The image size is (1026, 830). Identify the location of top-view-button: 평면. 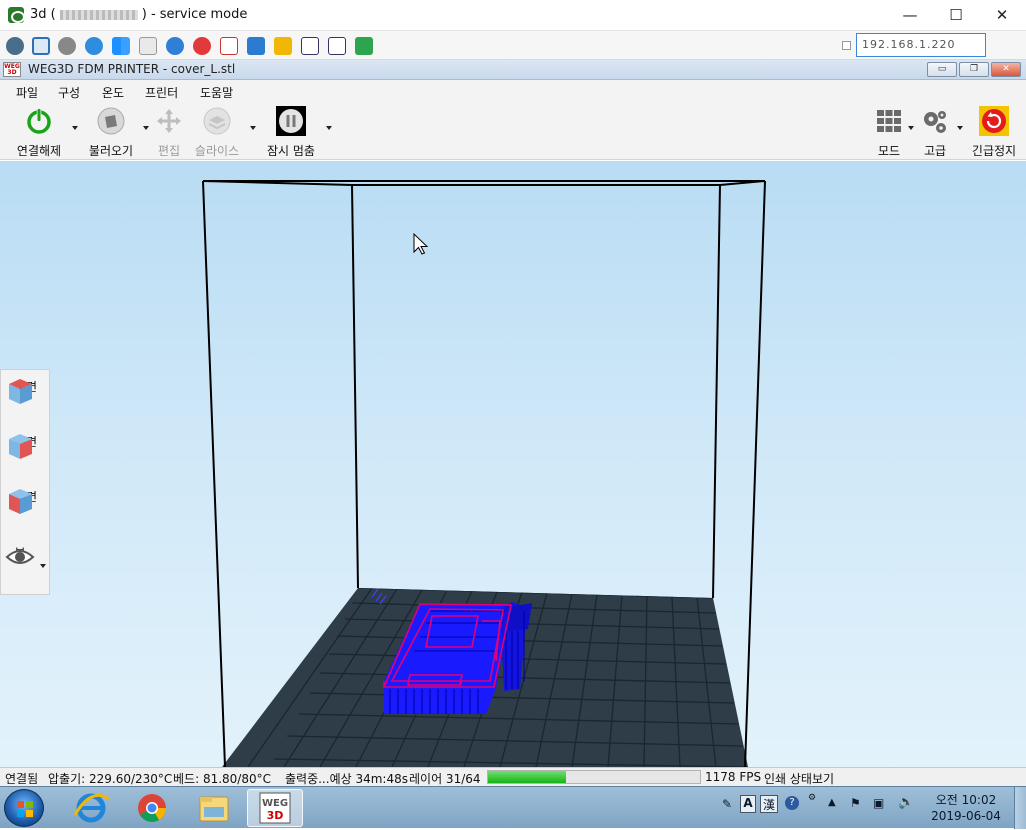
(26, 390).